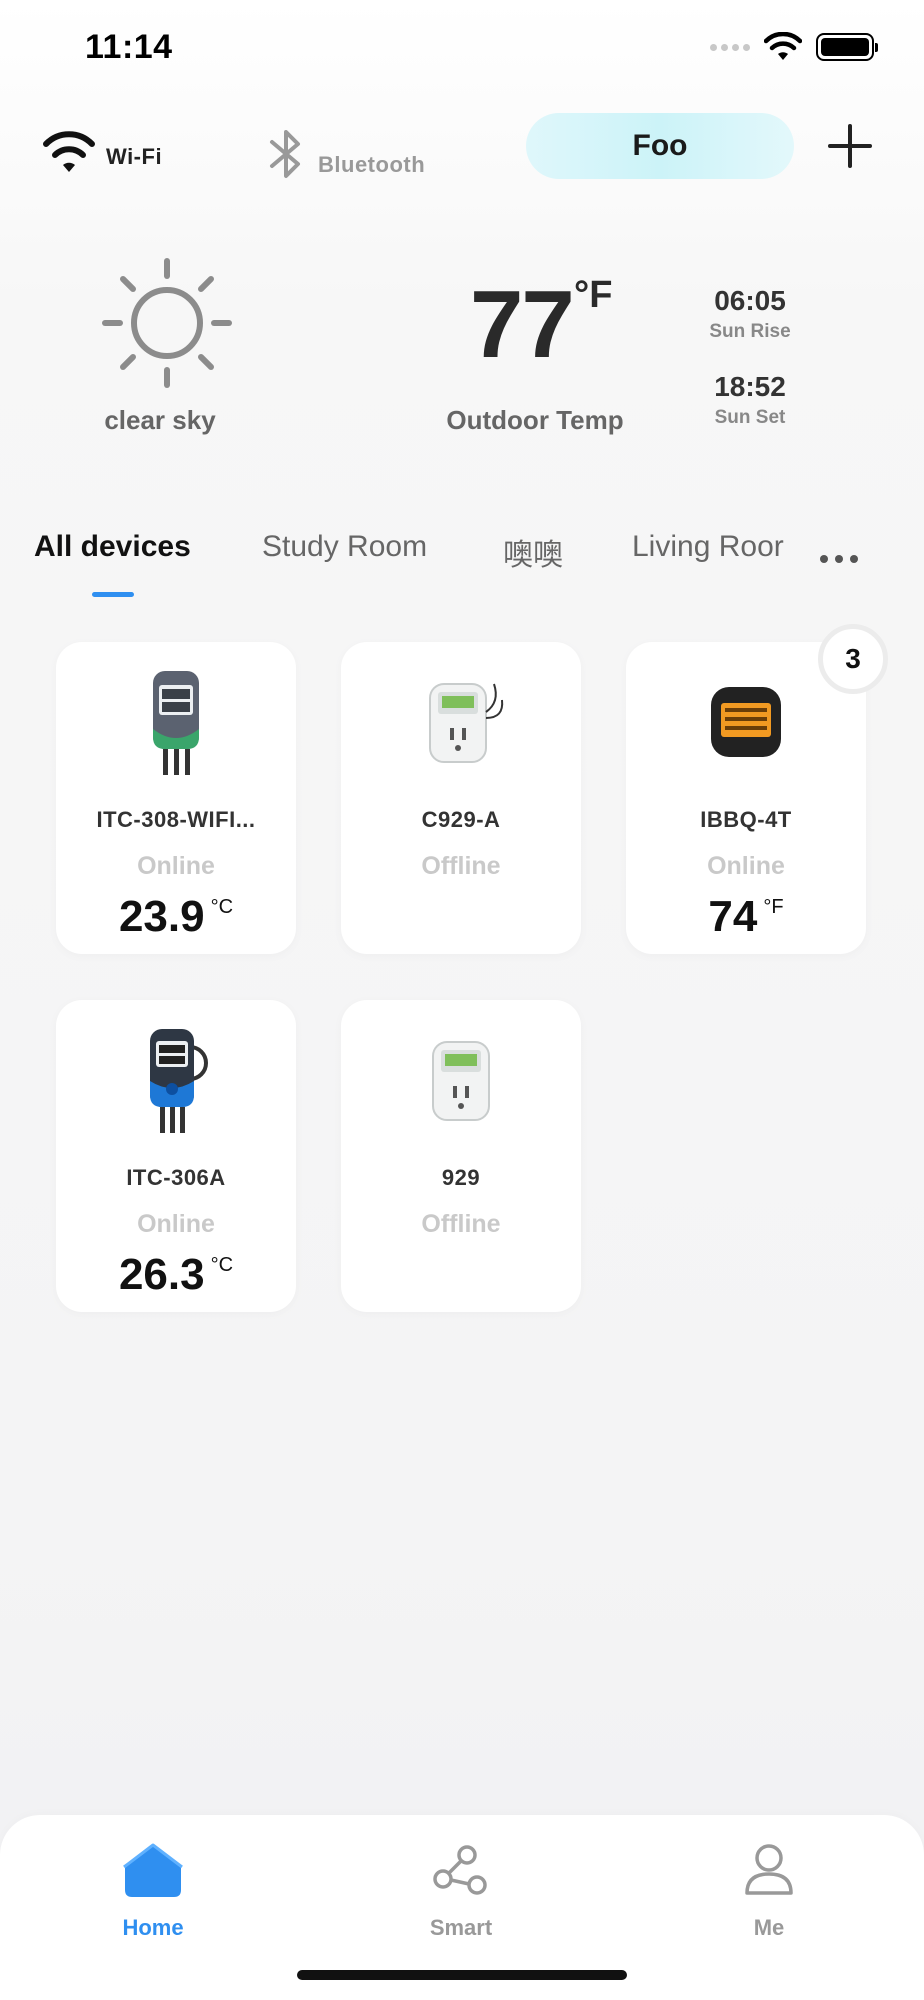  I want to click on bluetooth-mode-button: Bluetooth, so click(344, 154).